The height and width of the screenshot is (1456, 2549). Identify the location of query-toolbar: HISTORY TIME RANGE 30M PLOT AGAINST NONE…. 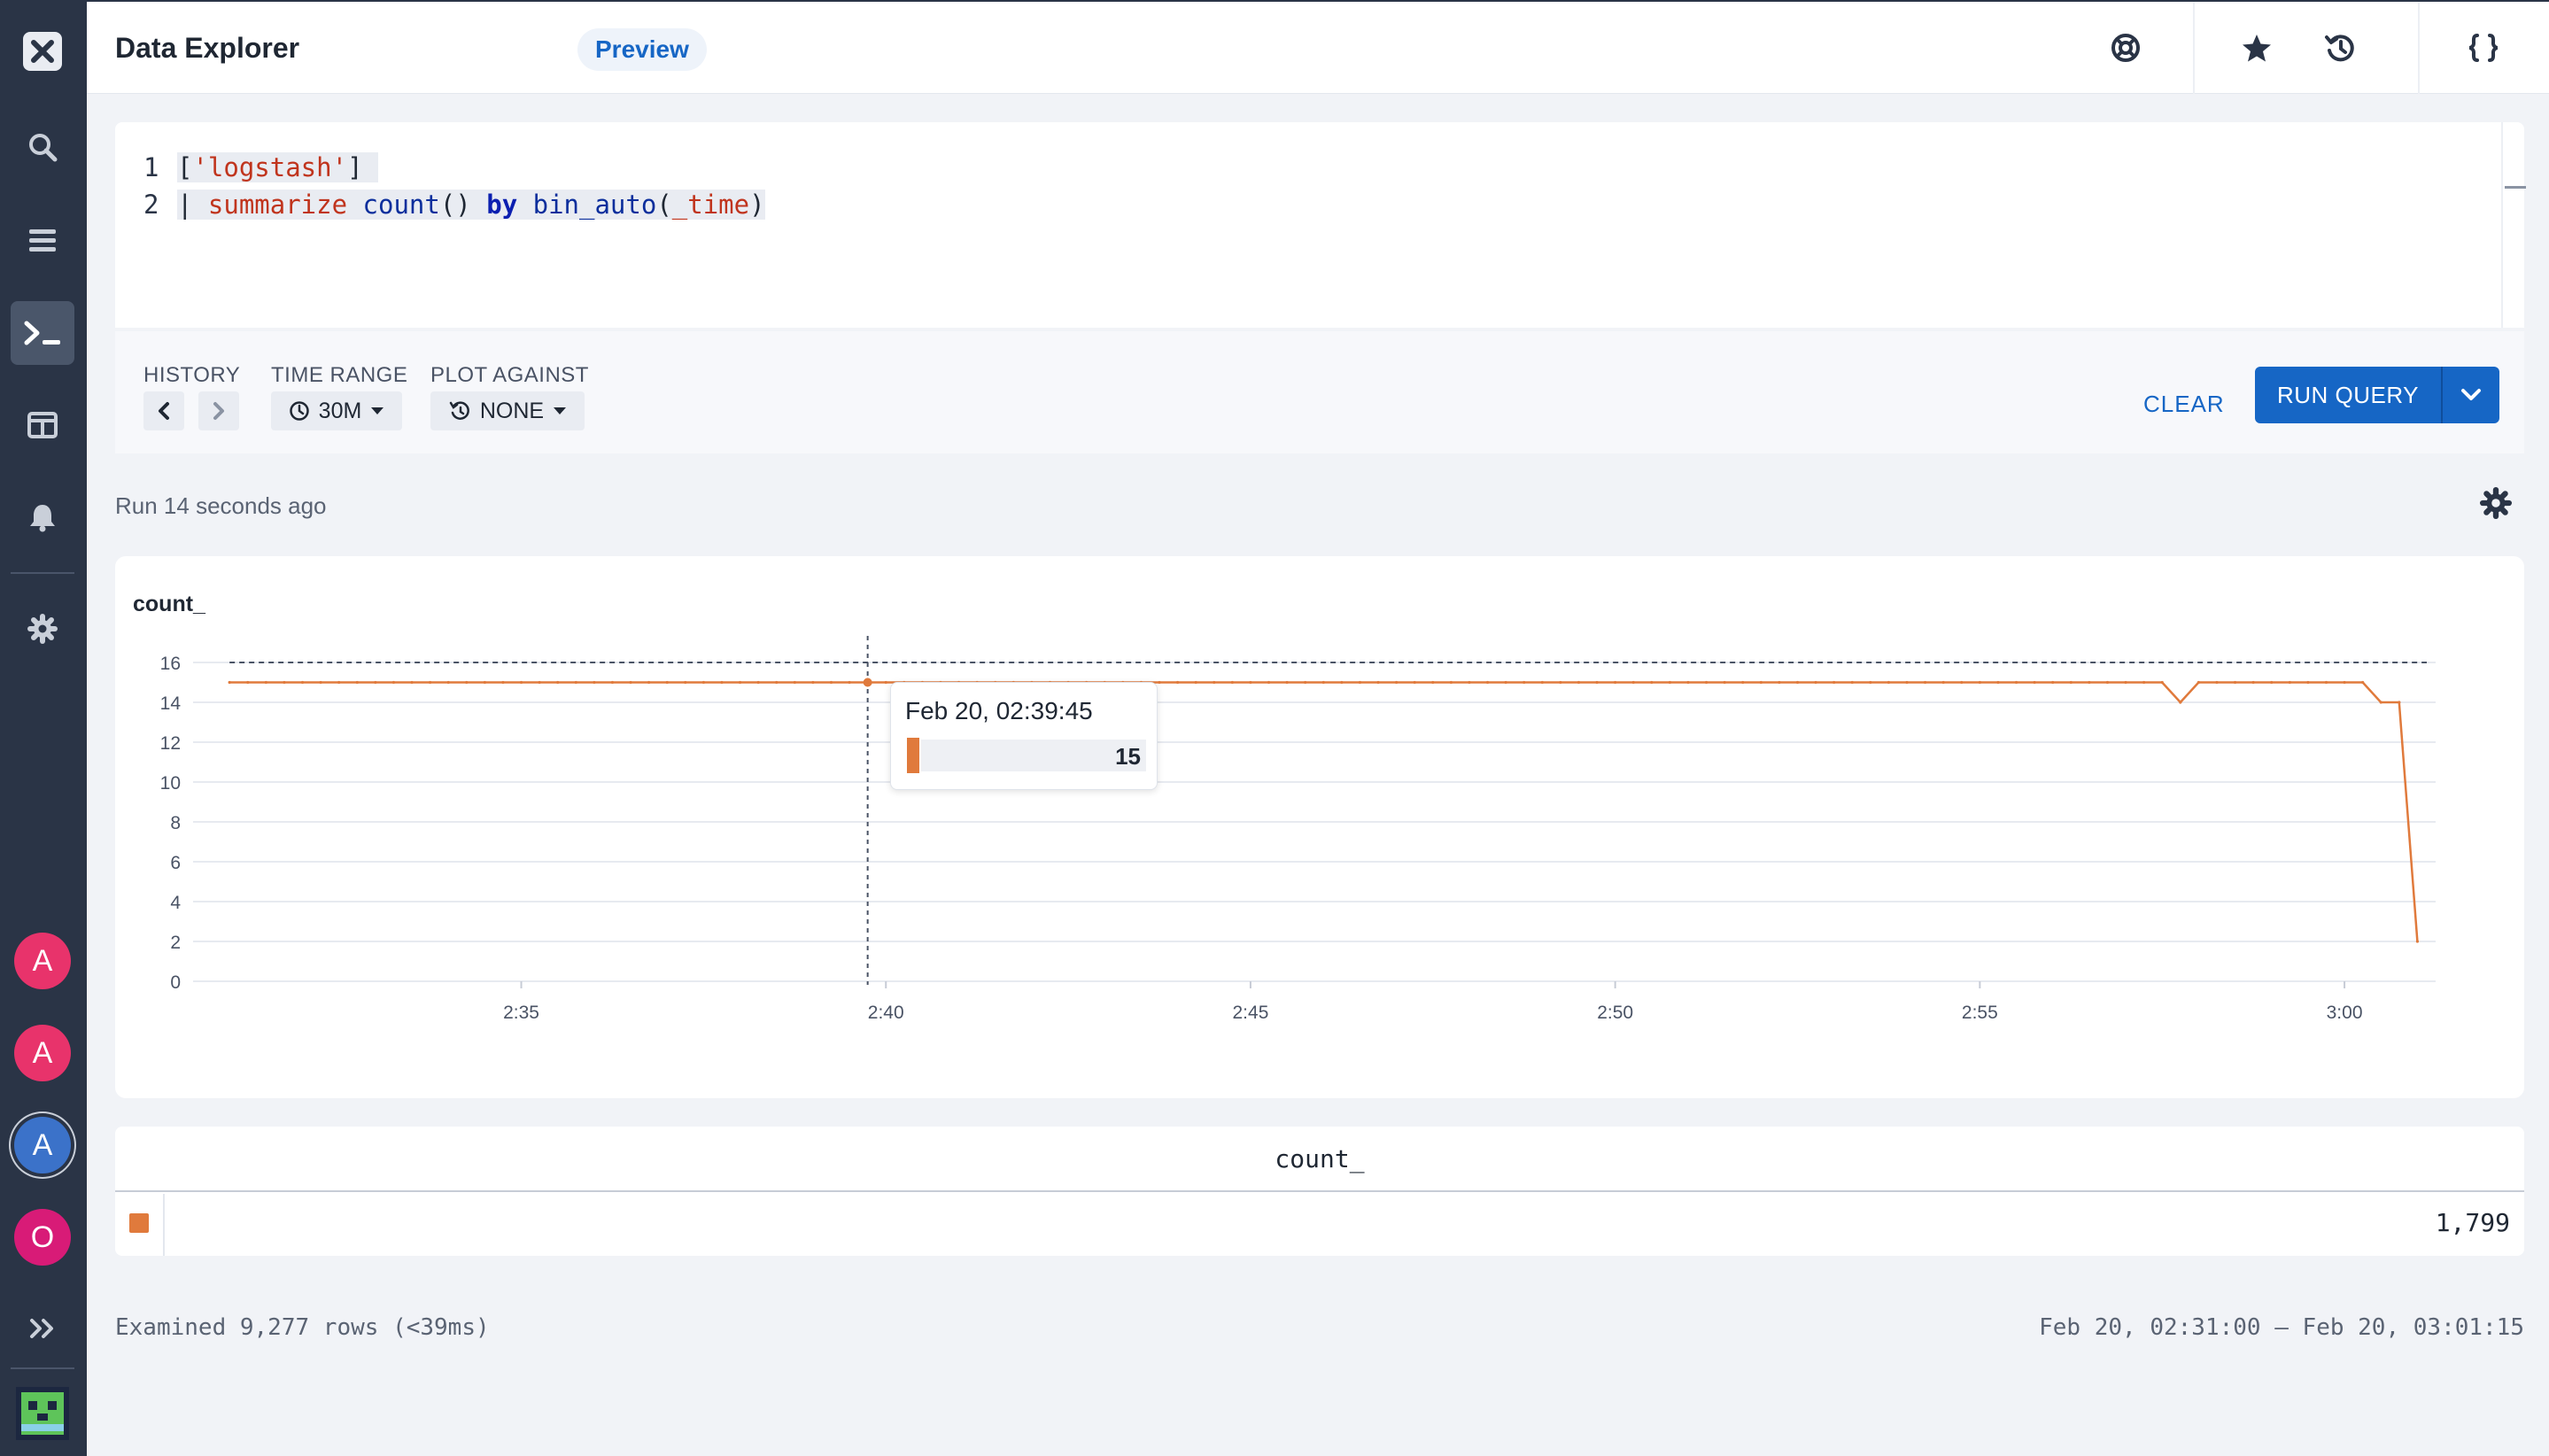
(1320, 392).